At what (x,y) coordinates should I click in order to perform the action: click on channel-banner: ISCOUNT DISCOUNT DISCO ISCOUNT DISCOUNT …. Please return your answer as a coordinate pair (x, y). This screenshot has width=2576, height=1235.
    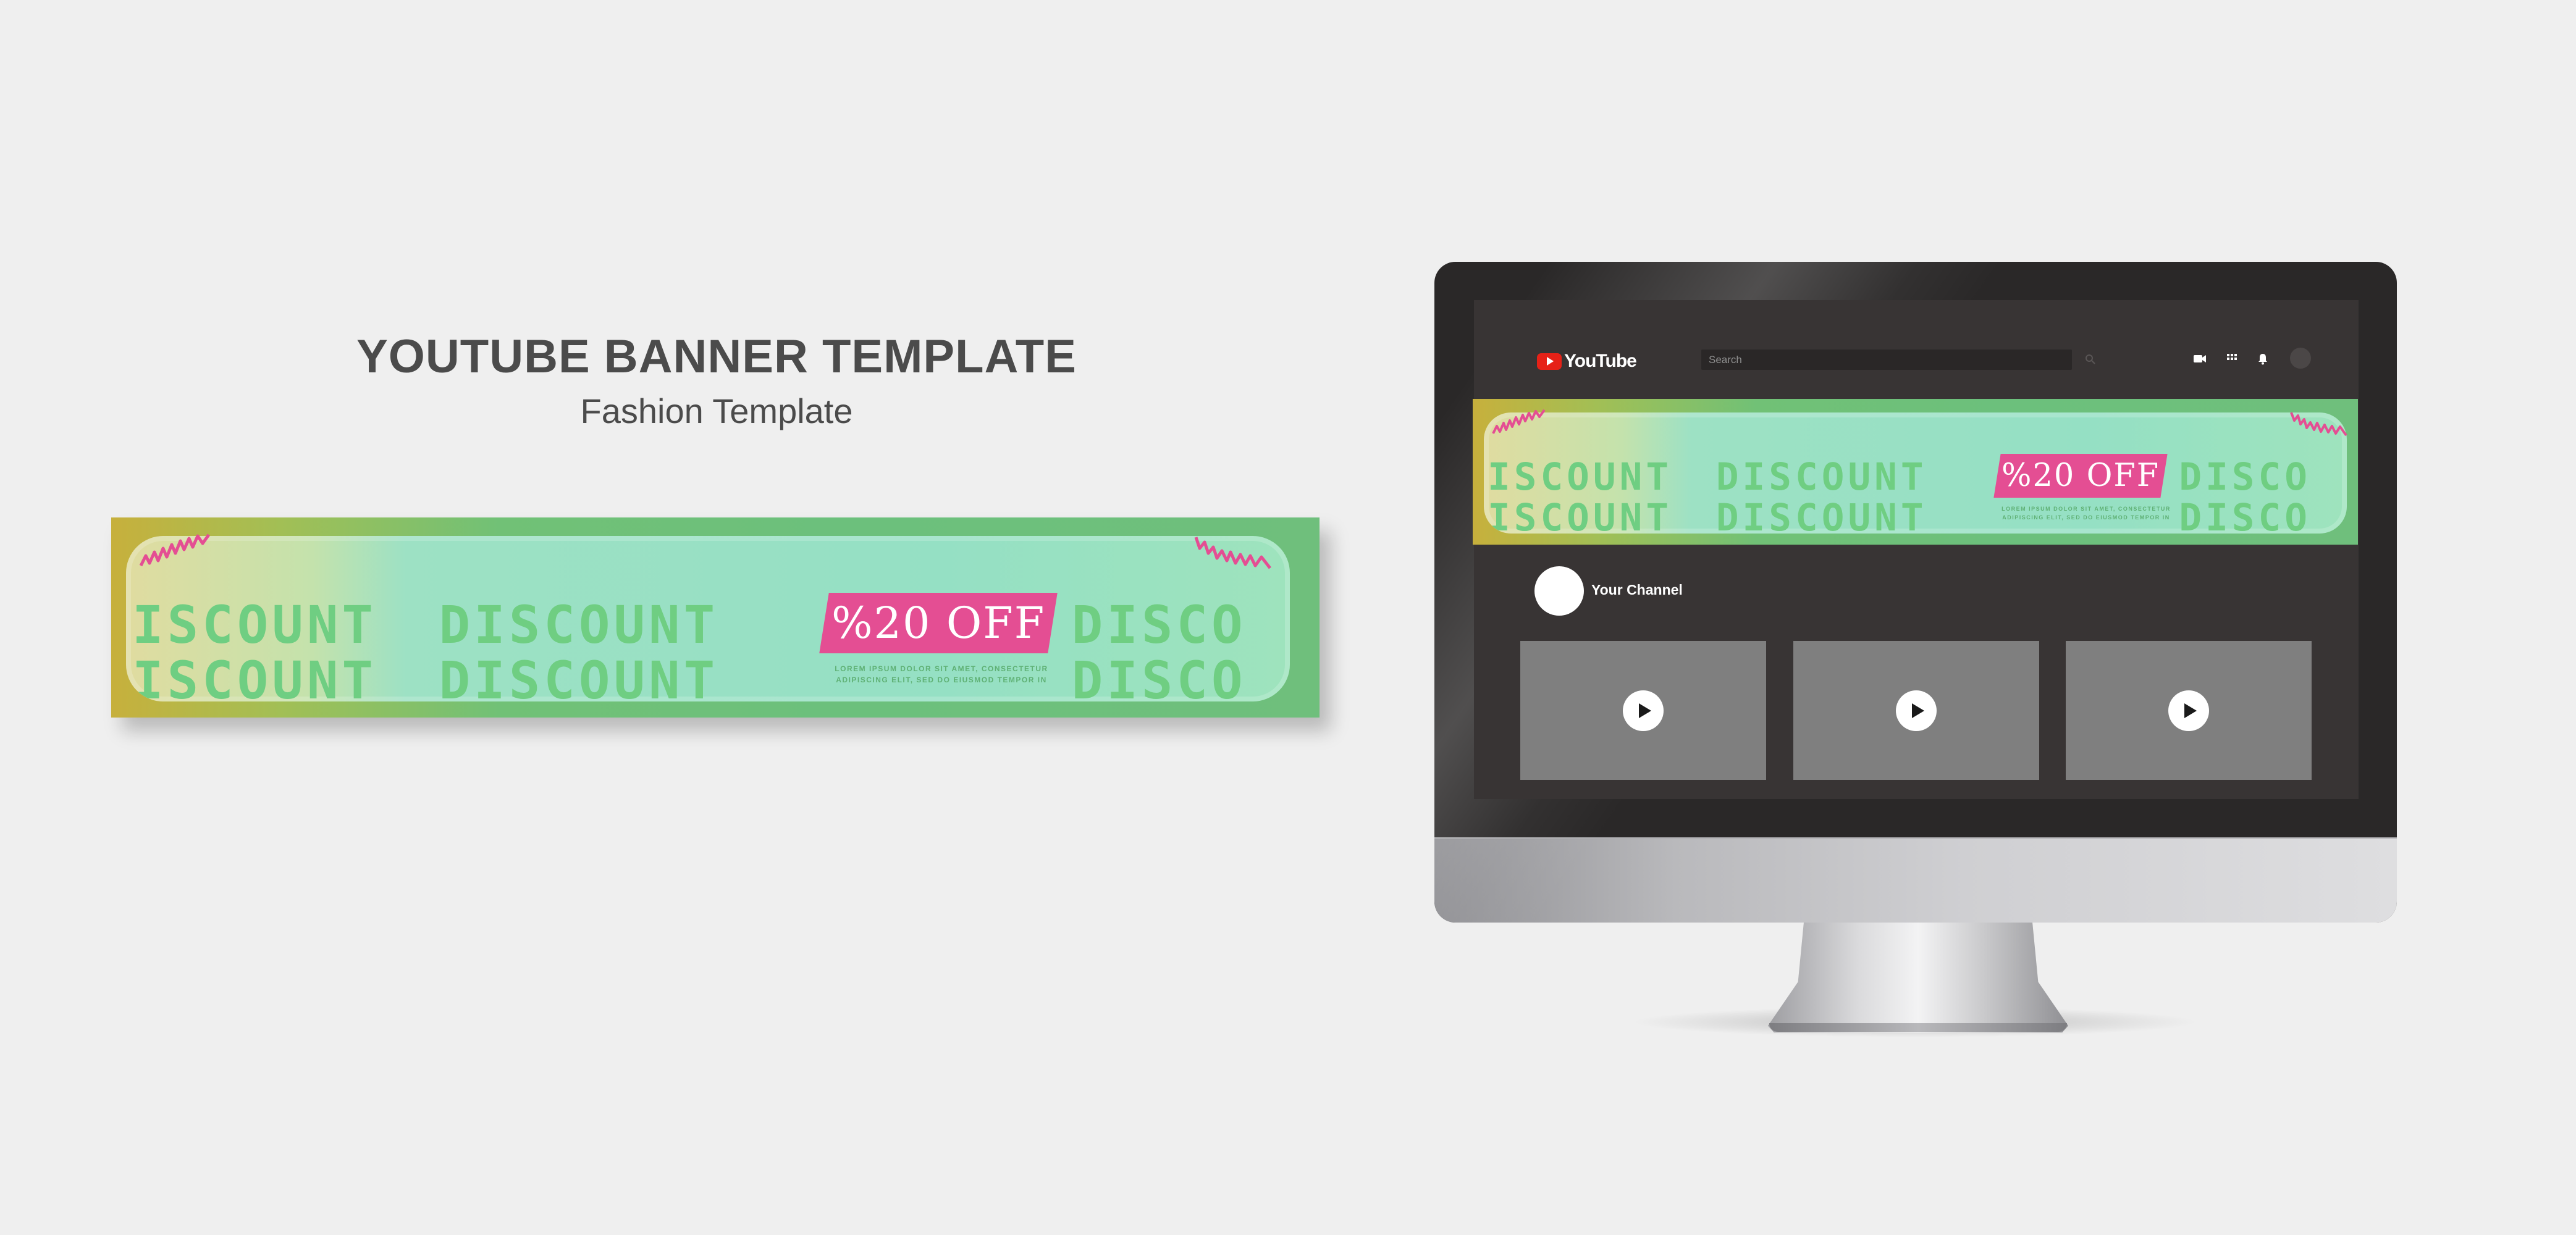
    Looking at the image, I should click on (1915, 472).